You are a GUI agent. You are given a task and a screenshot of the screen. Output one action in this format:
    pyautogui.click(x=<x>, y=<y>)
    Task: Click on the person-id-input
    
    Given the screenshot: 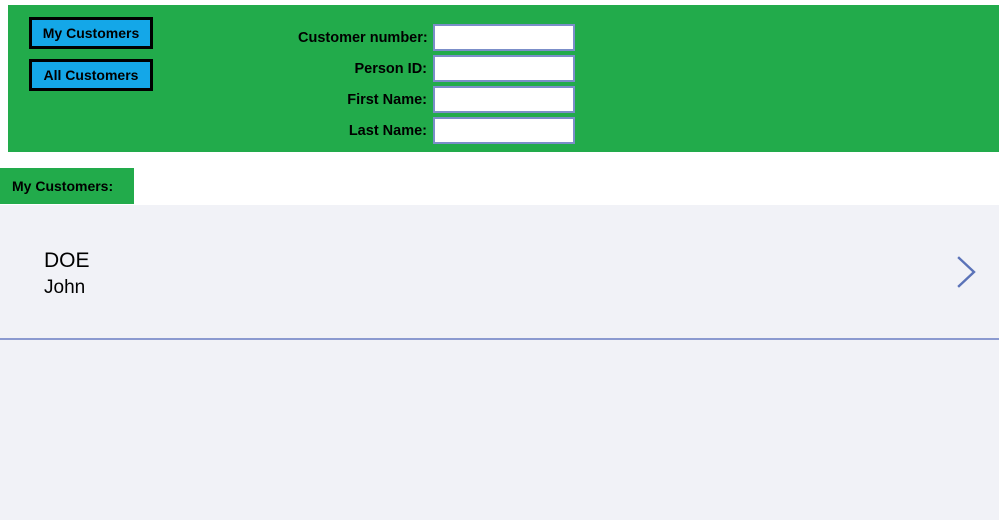 What is the action you would take?
    pyautogui.click(x=504, y=68)
    